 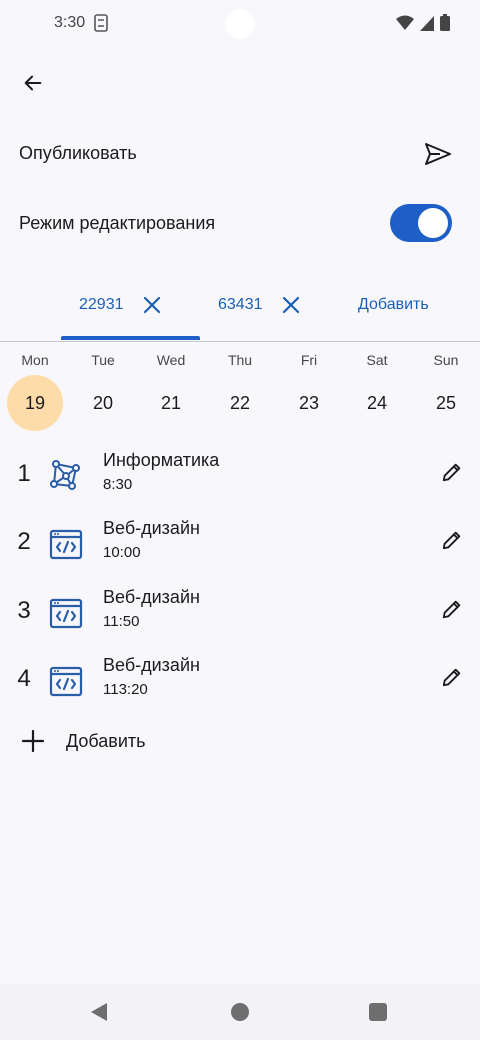 I want to click on day-sat: Sat 24, so click(x=377, y=378).